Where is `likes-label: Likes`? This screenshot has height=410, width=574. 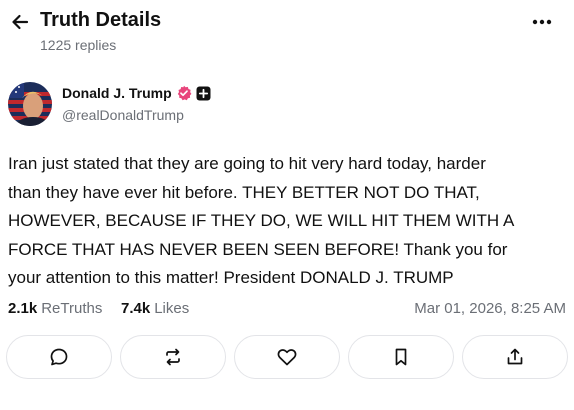 likes-label: Likes is located at coordinates (172, 308).